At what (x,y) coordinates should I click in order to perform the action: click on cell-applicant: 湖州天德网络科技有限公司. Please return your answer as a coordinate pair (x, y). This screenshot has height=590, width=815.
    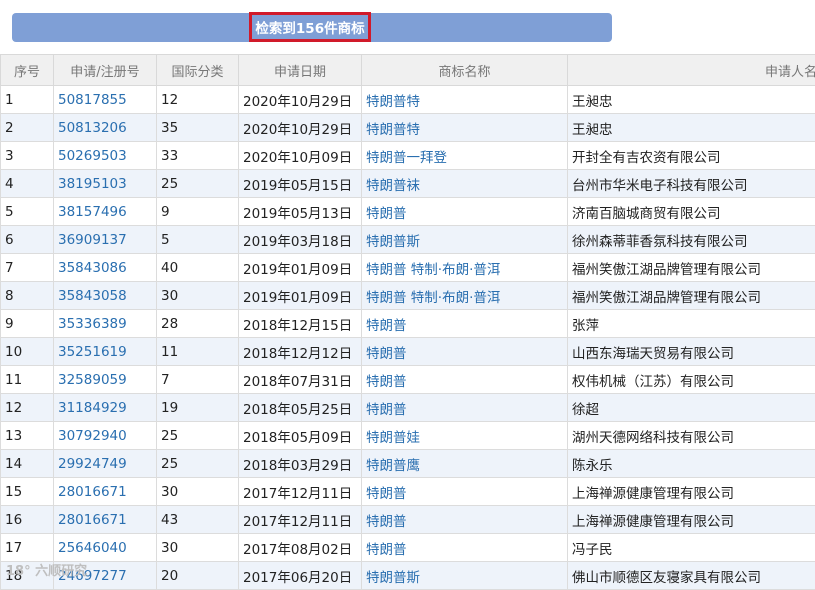
    Looking at the image, I should click on (691, 436).